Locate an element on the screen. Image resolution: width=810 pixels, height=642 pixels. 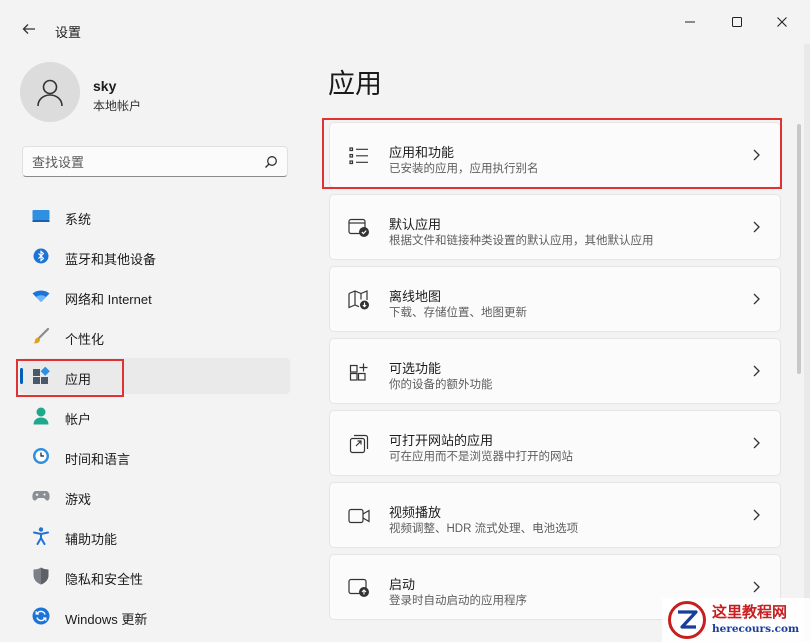
offline-map-icon is located at coordinates (359, 300).